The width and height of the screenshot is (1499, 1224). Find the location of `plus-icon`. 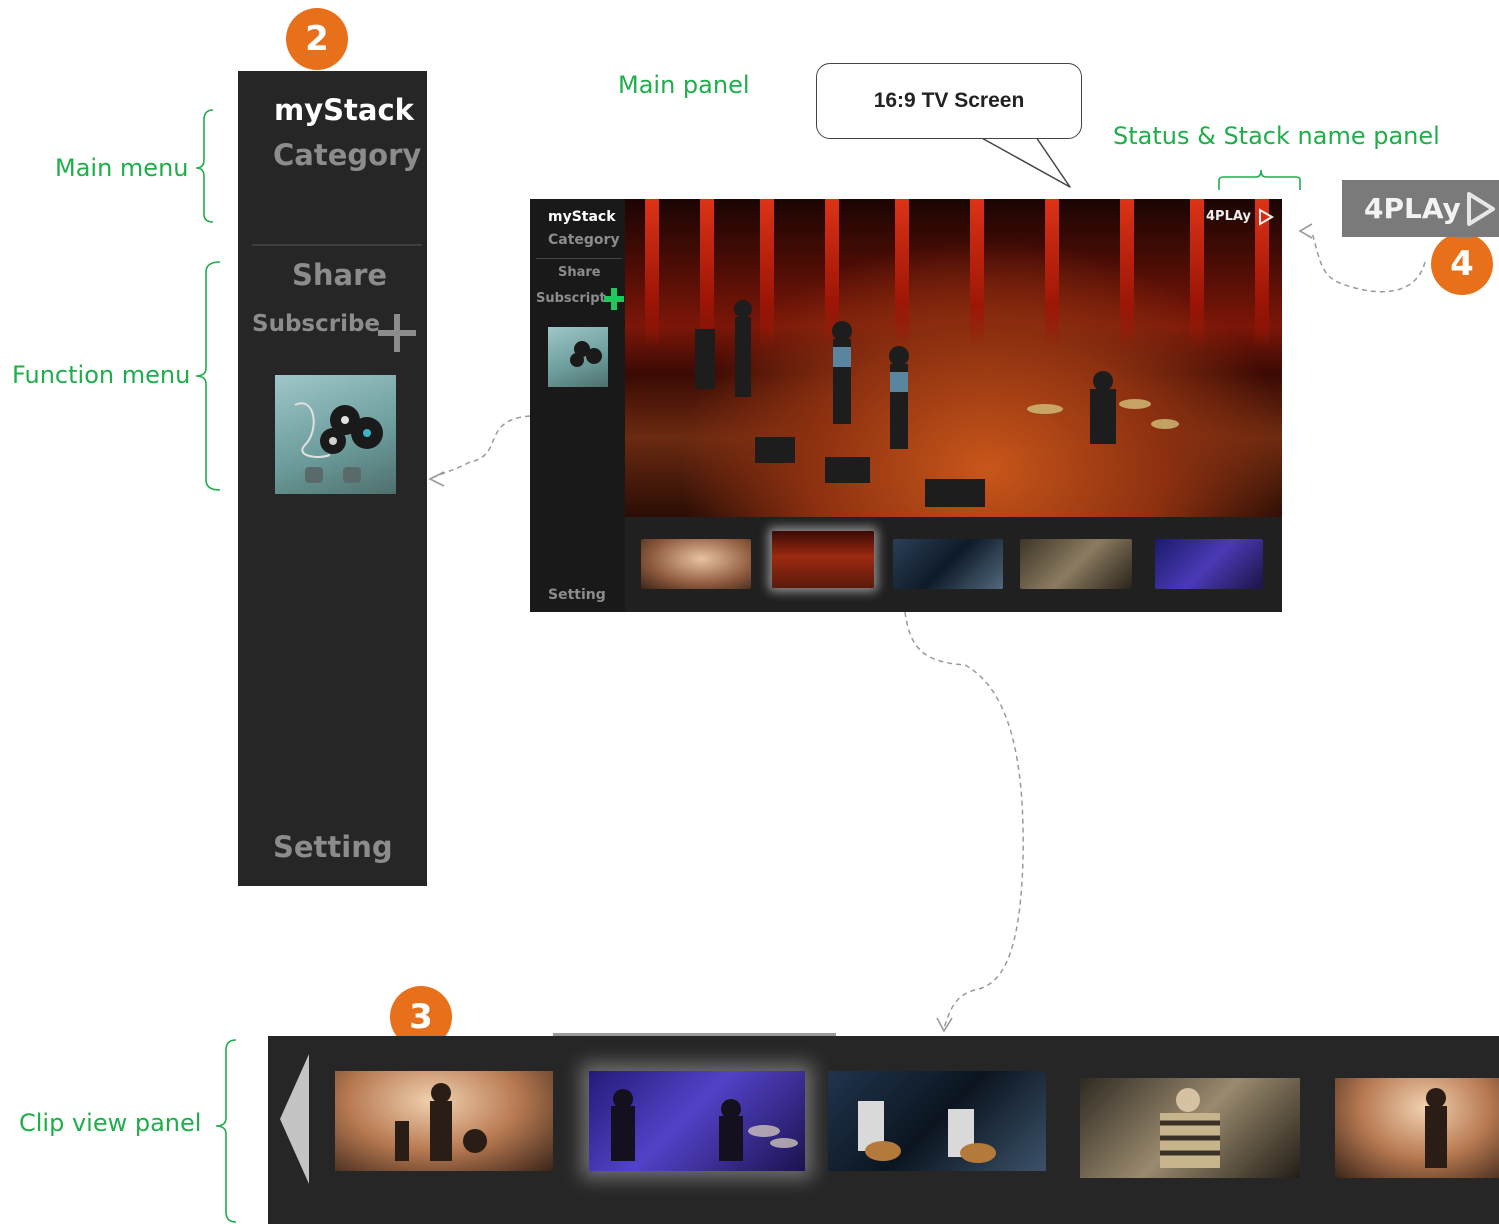

plus-icon is located at coordinates (397, 333).